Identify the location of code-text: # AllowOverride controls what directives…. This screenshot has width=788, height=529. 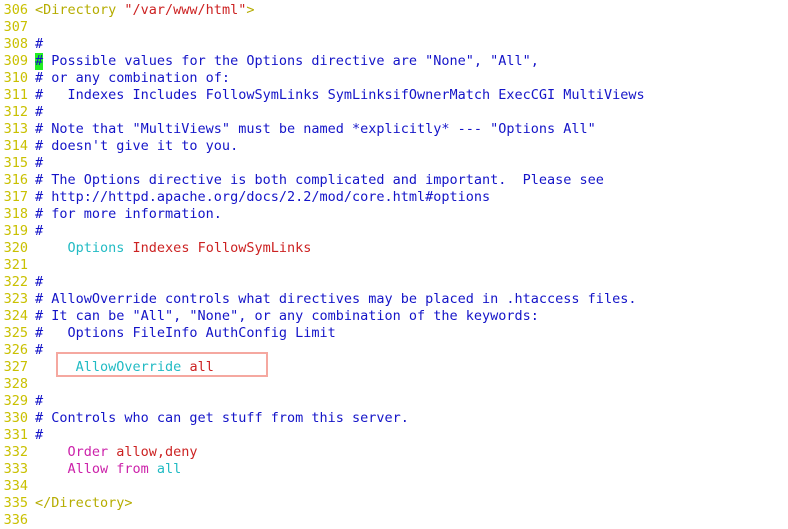
(408, 299).